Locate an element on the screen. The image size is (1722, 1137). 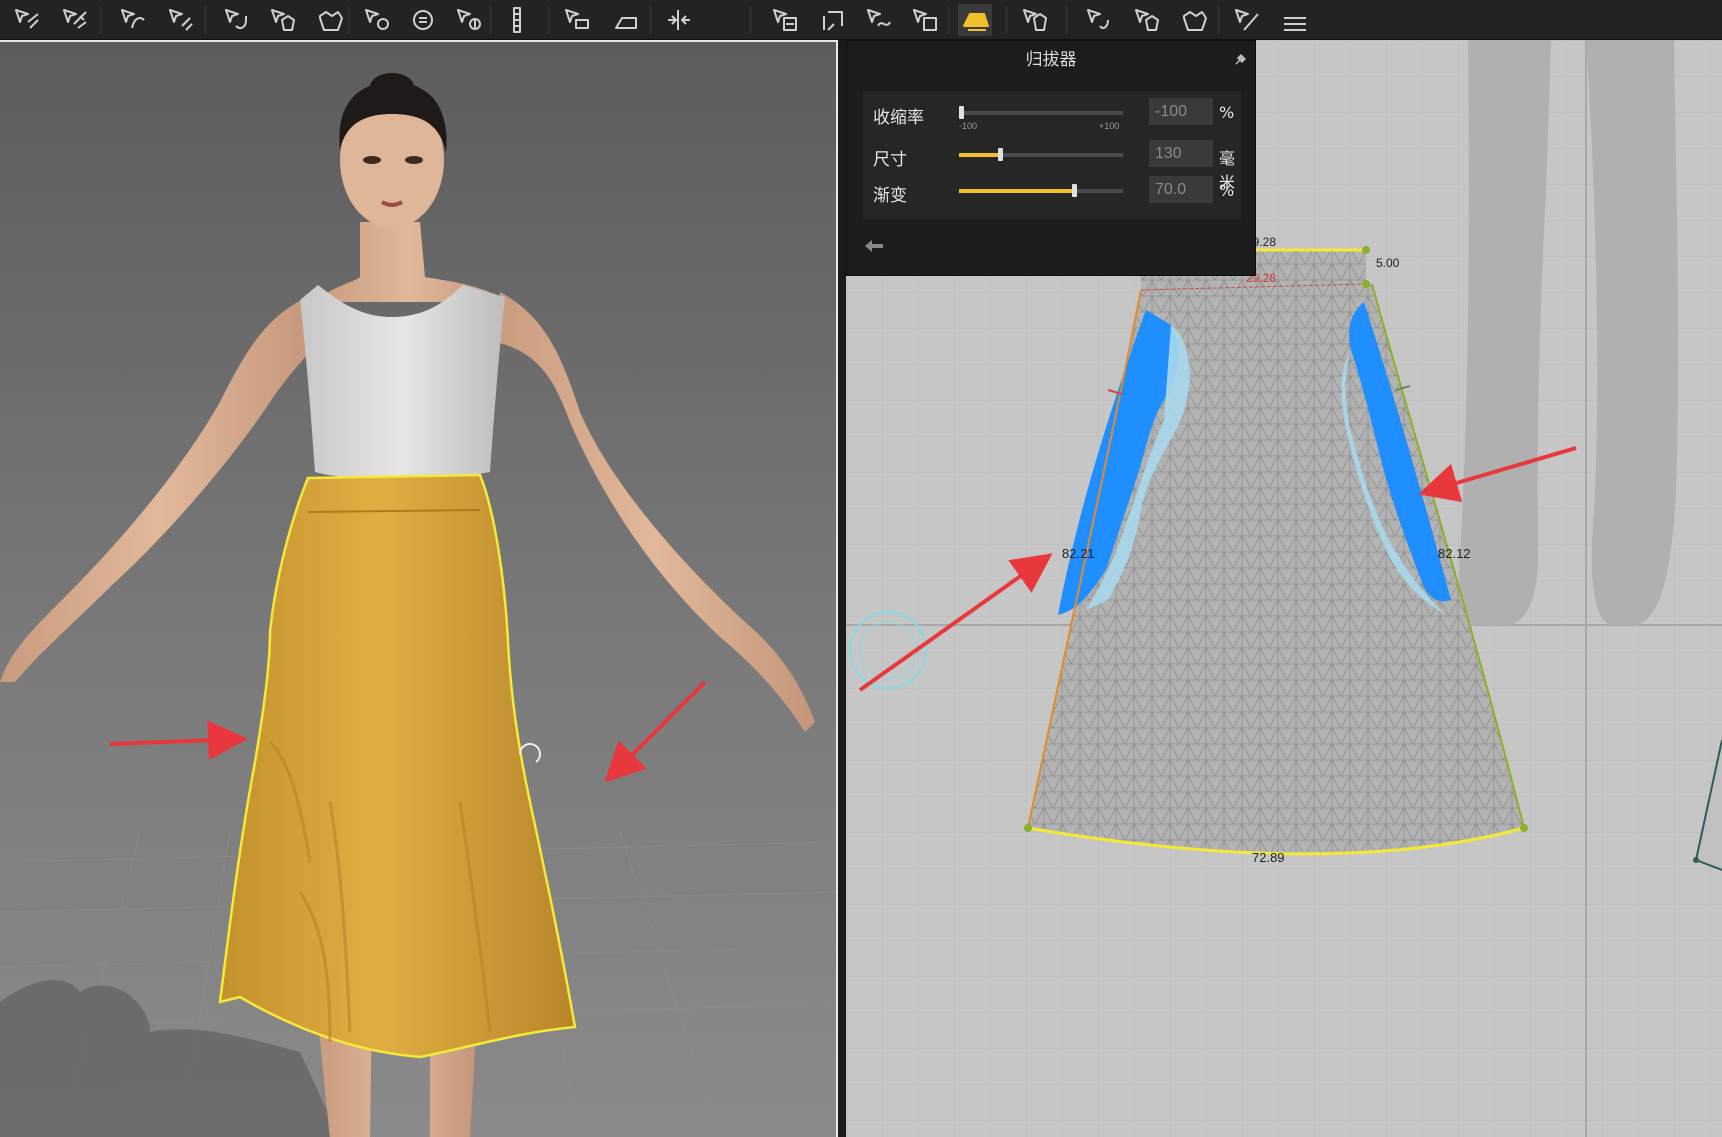
zipper-icon is located at coordinates (517, 20).